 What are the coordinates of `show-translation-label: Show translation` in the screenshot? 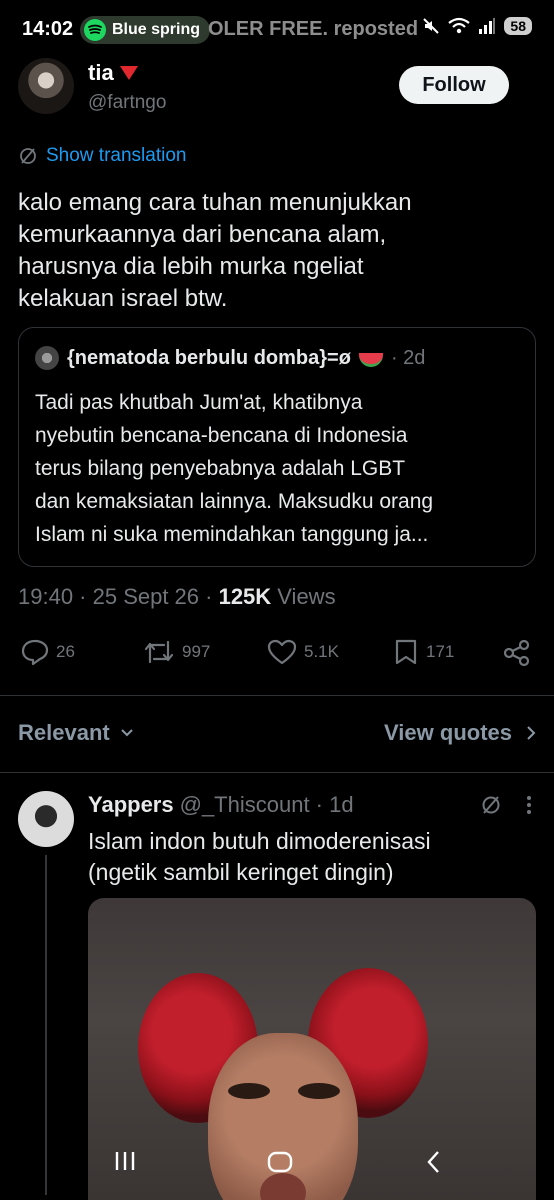 It's located at (116, 156).